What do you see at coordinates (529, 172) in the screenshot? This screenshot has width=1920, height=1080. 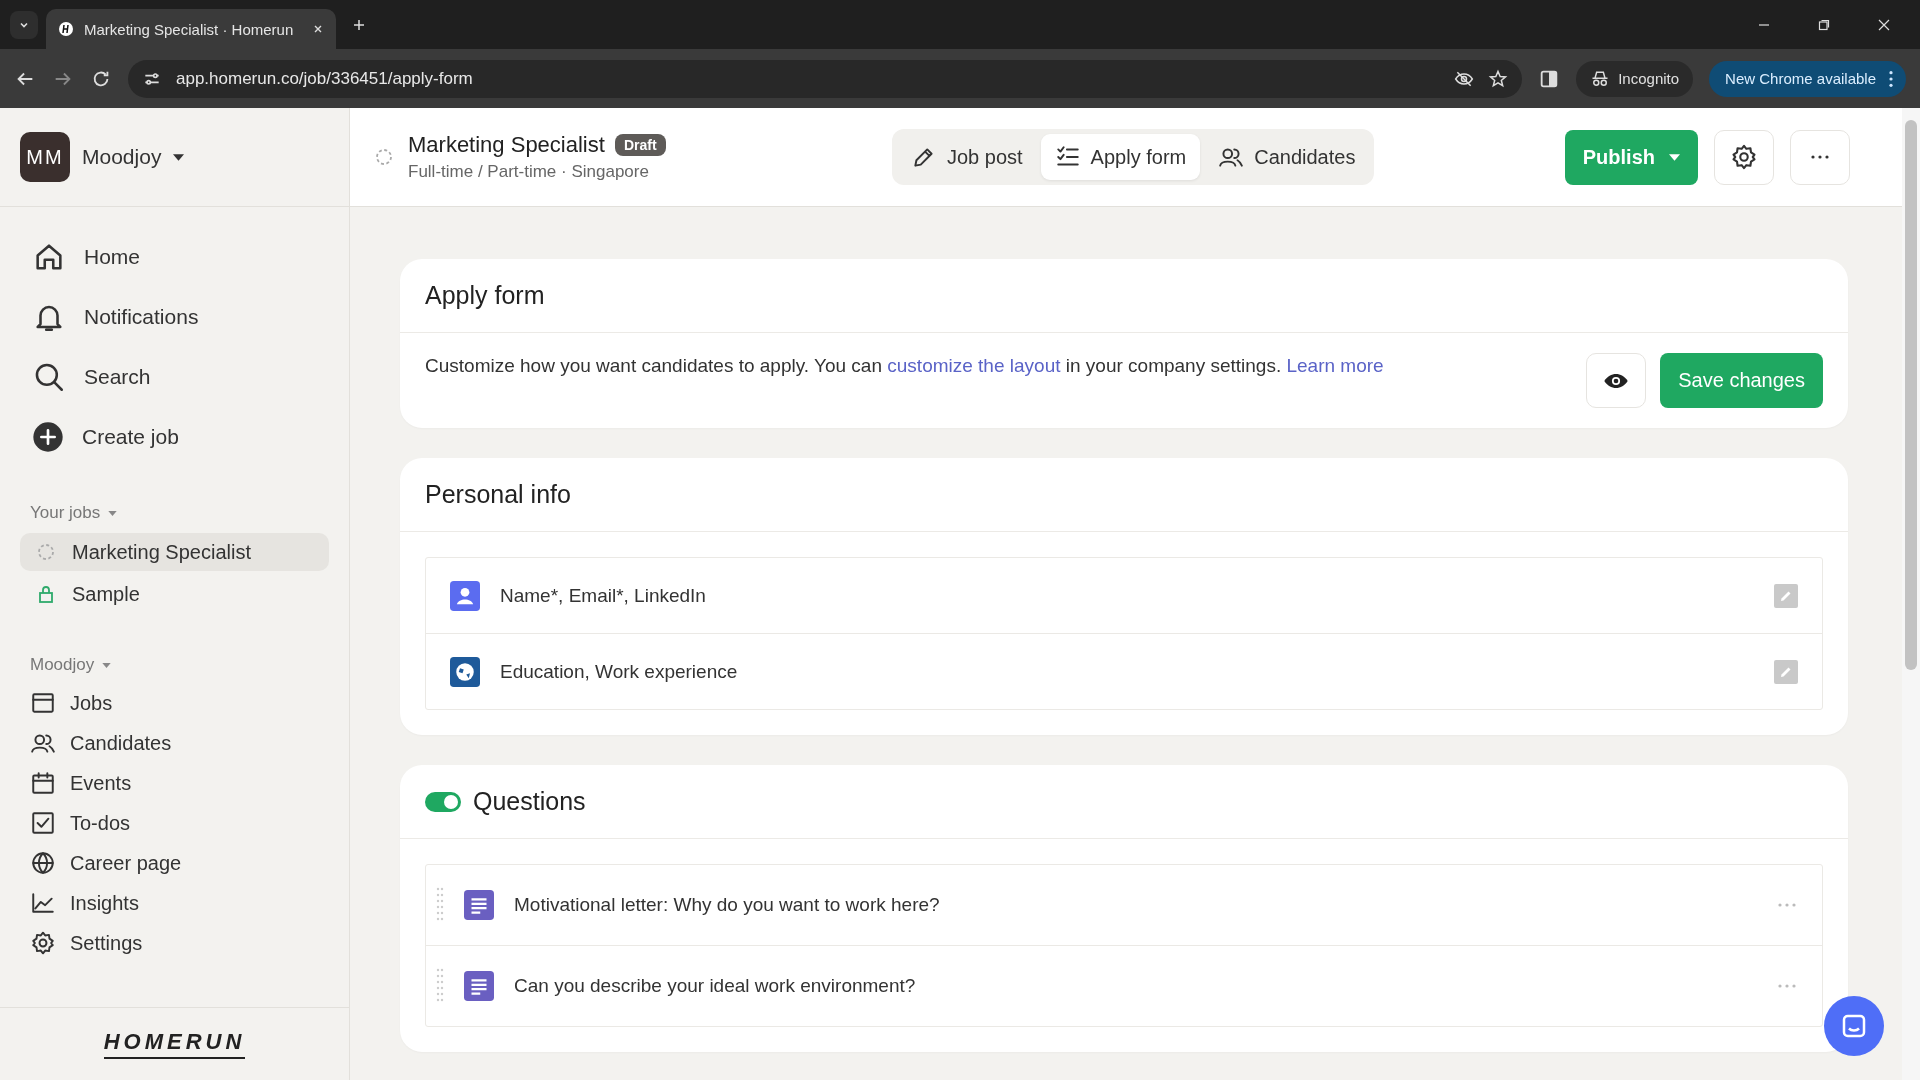 I see `job-subtitle: Full-time / Part-time · Singapore` at bounding box center [529, 172].